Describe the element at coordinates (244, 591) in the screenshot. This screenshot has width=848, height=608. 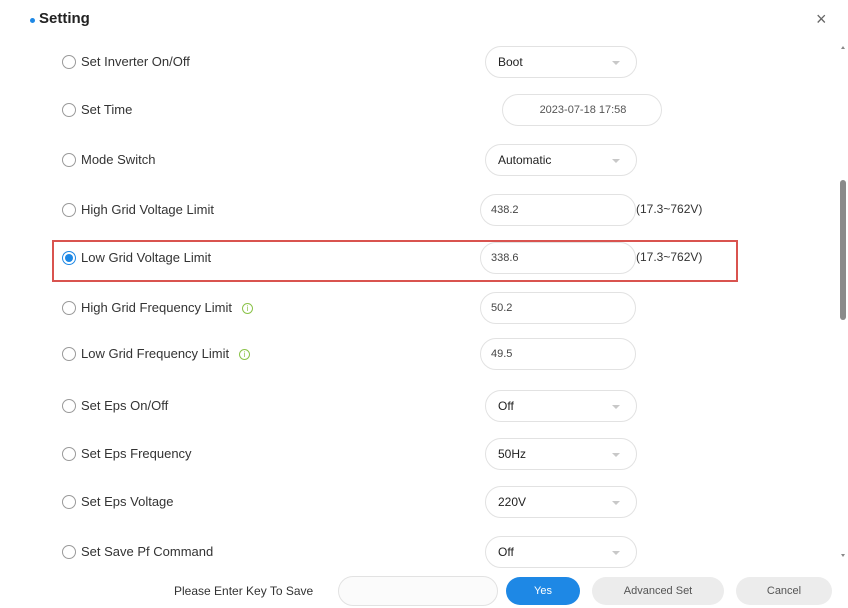
I see `key-label: Please Enter Key To Save` at that location.